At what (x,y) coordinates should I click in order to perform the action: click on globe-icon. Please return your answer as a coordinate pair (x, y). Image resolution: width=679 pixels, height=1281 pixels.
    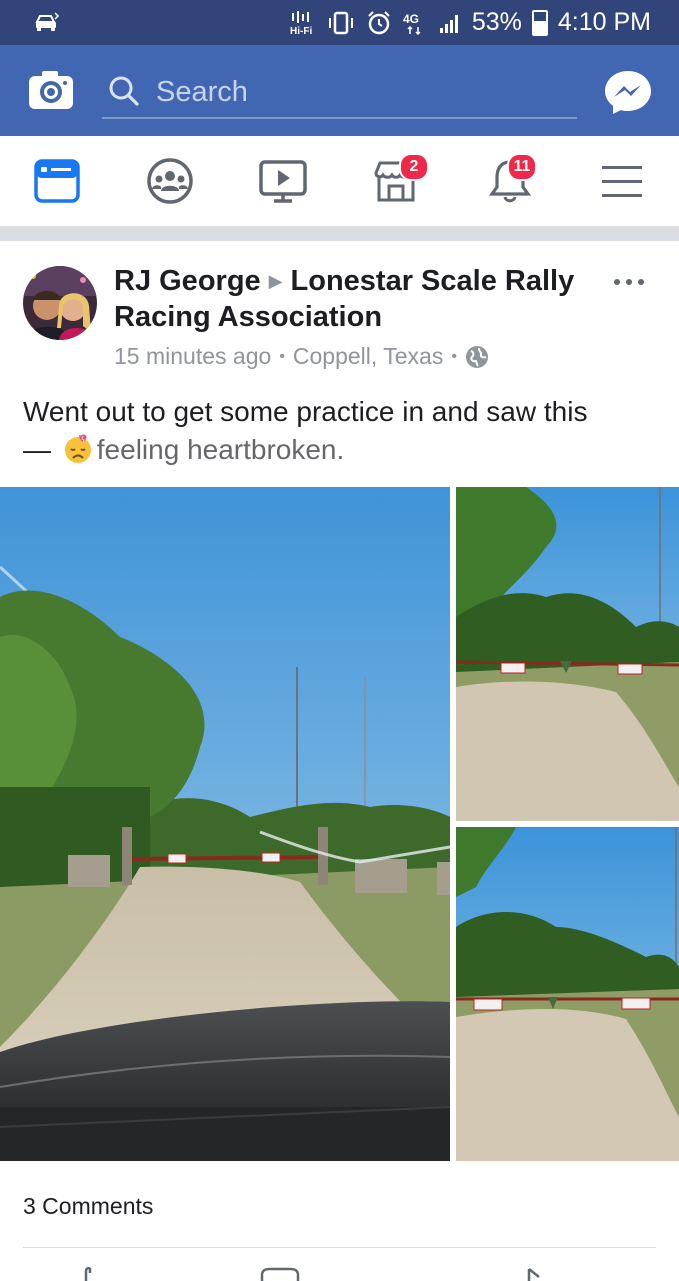
    Looking at the image, I should click on (477, 357).